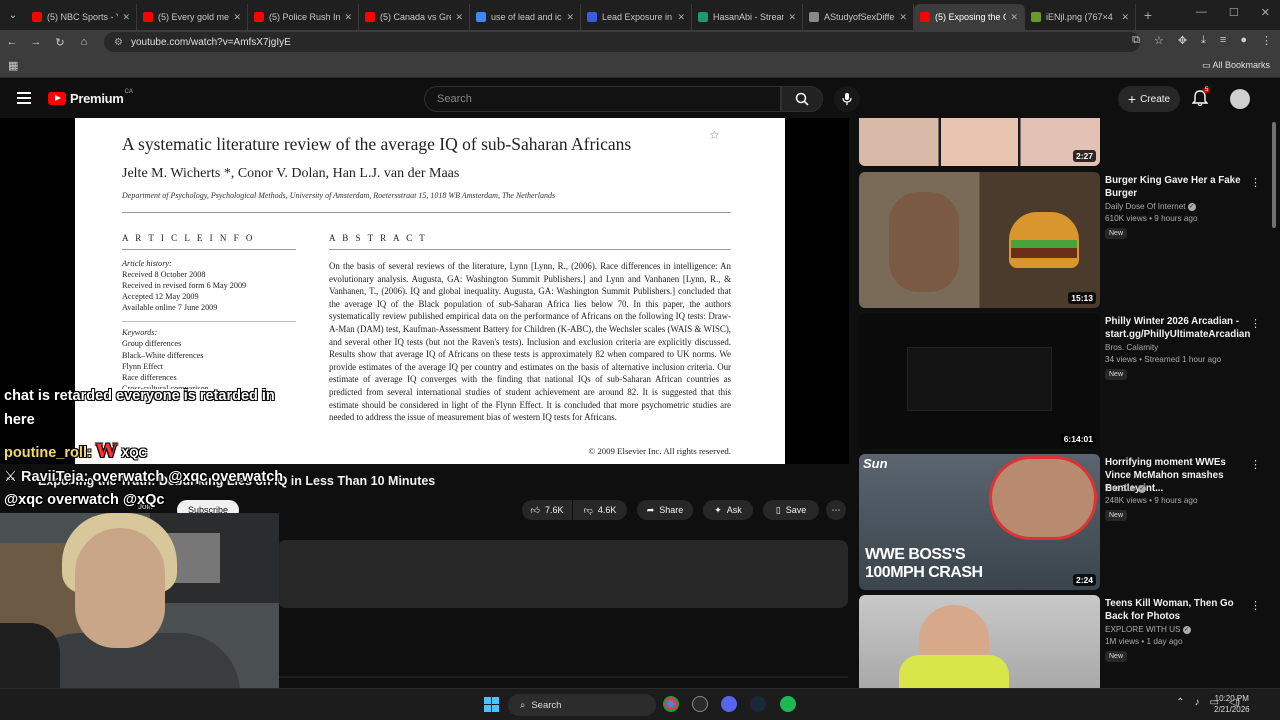 The height and width of the screenshot is (720, 1280). I want to click on extensions-icon: ✥, so click(1182, 40).